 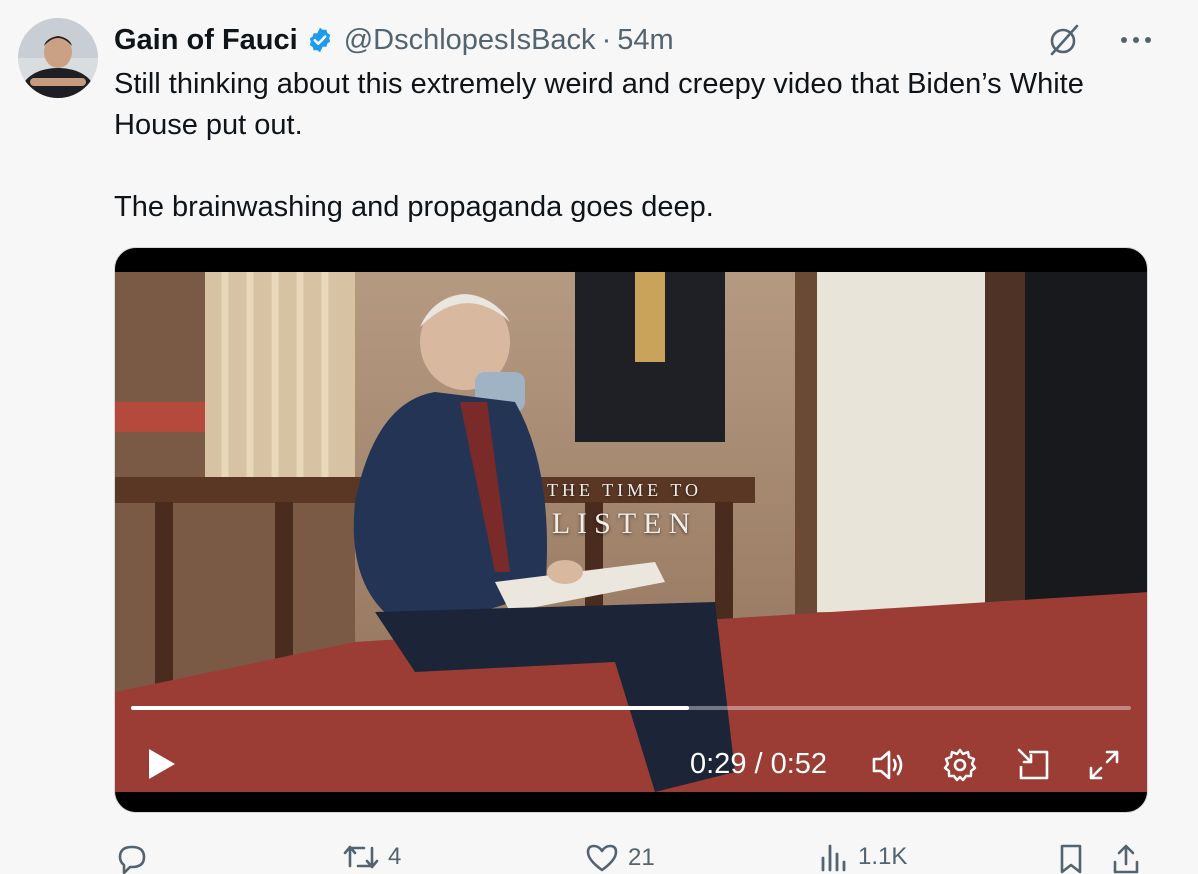 I want to click on bookmark-button, so click(x=1071, y=858).